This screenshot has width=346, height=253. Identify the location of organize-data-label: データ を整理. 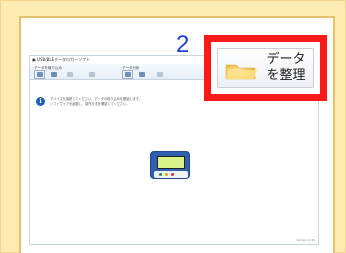
(286, 68).